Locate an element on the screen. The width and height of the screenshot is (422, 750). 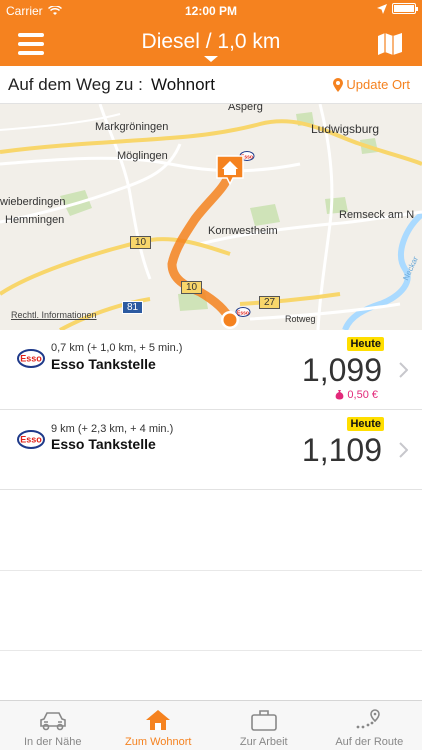
menu-button is located at coordinates (31, 44).